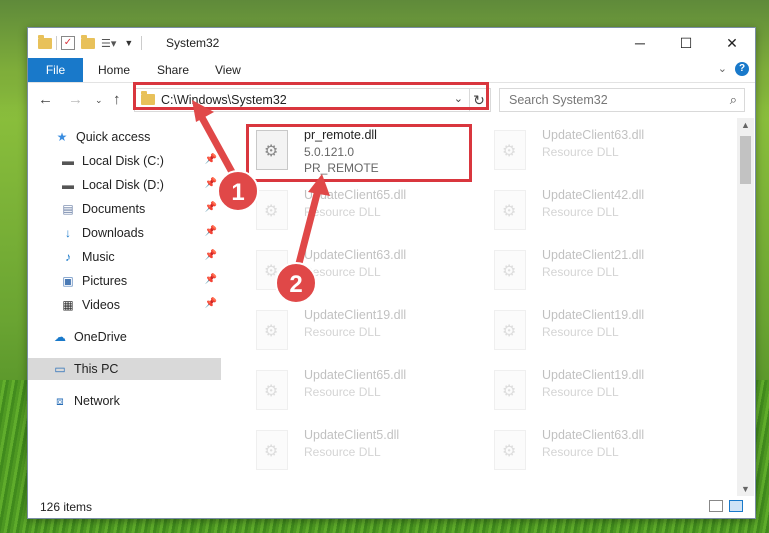 This screenshot has height=533, width=769. I want to click on nav-network: ⧈ Network, so click(124, 401).